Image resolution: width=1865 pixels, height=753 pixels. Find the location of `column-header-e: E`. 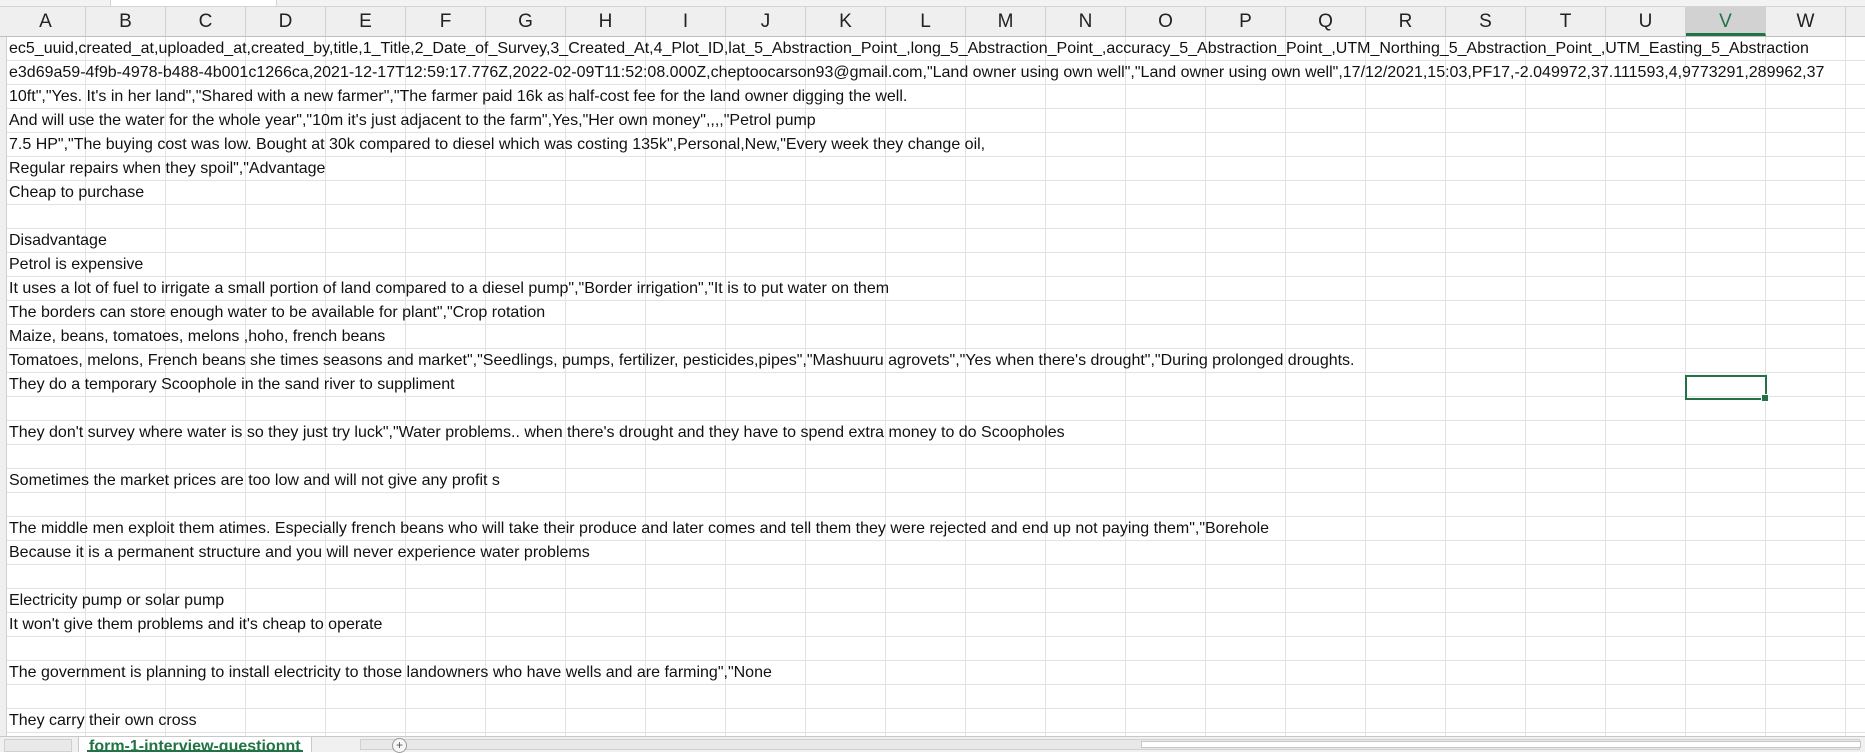

column-header-e: E is located at coordinates (366, 21).